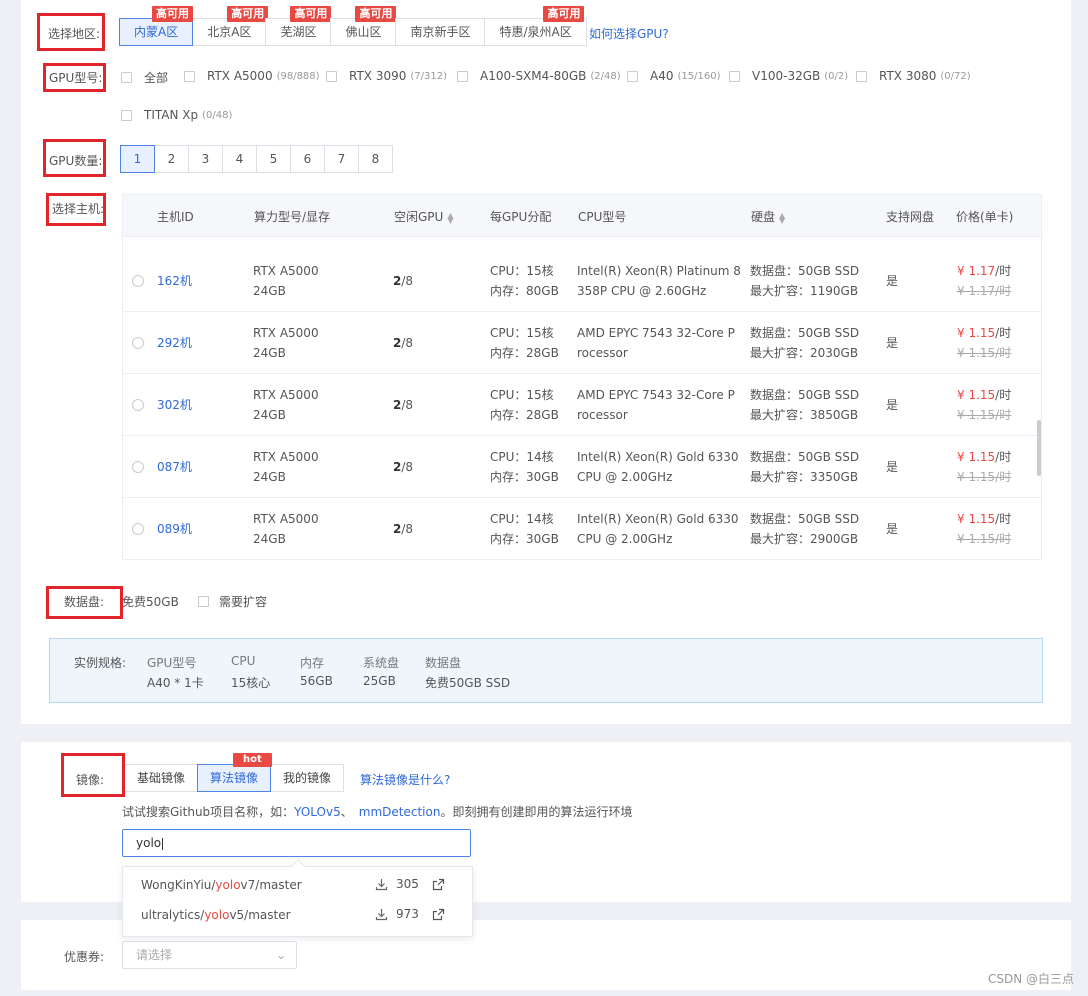  Describe the element at coordinates (386, 76) in the screenshot. I see `gpu-type-rtx-3090-checkbox: RTX 3090 (7/312)` at that location.